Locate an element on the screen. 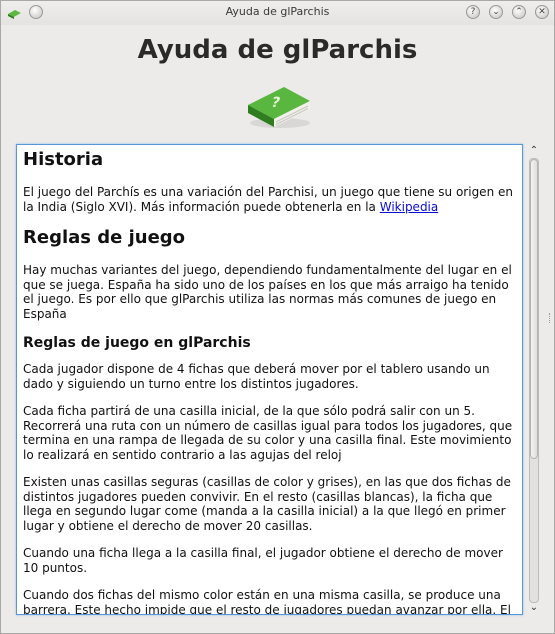 The image size is (555, 634). vertical-scrollbar: ⌃ ⌄ is located at coordinates (534, 379).